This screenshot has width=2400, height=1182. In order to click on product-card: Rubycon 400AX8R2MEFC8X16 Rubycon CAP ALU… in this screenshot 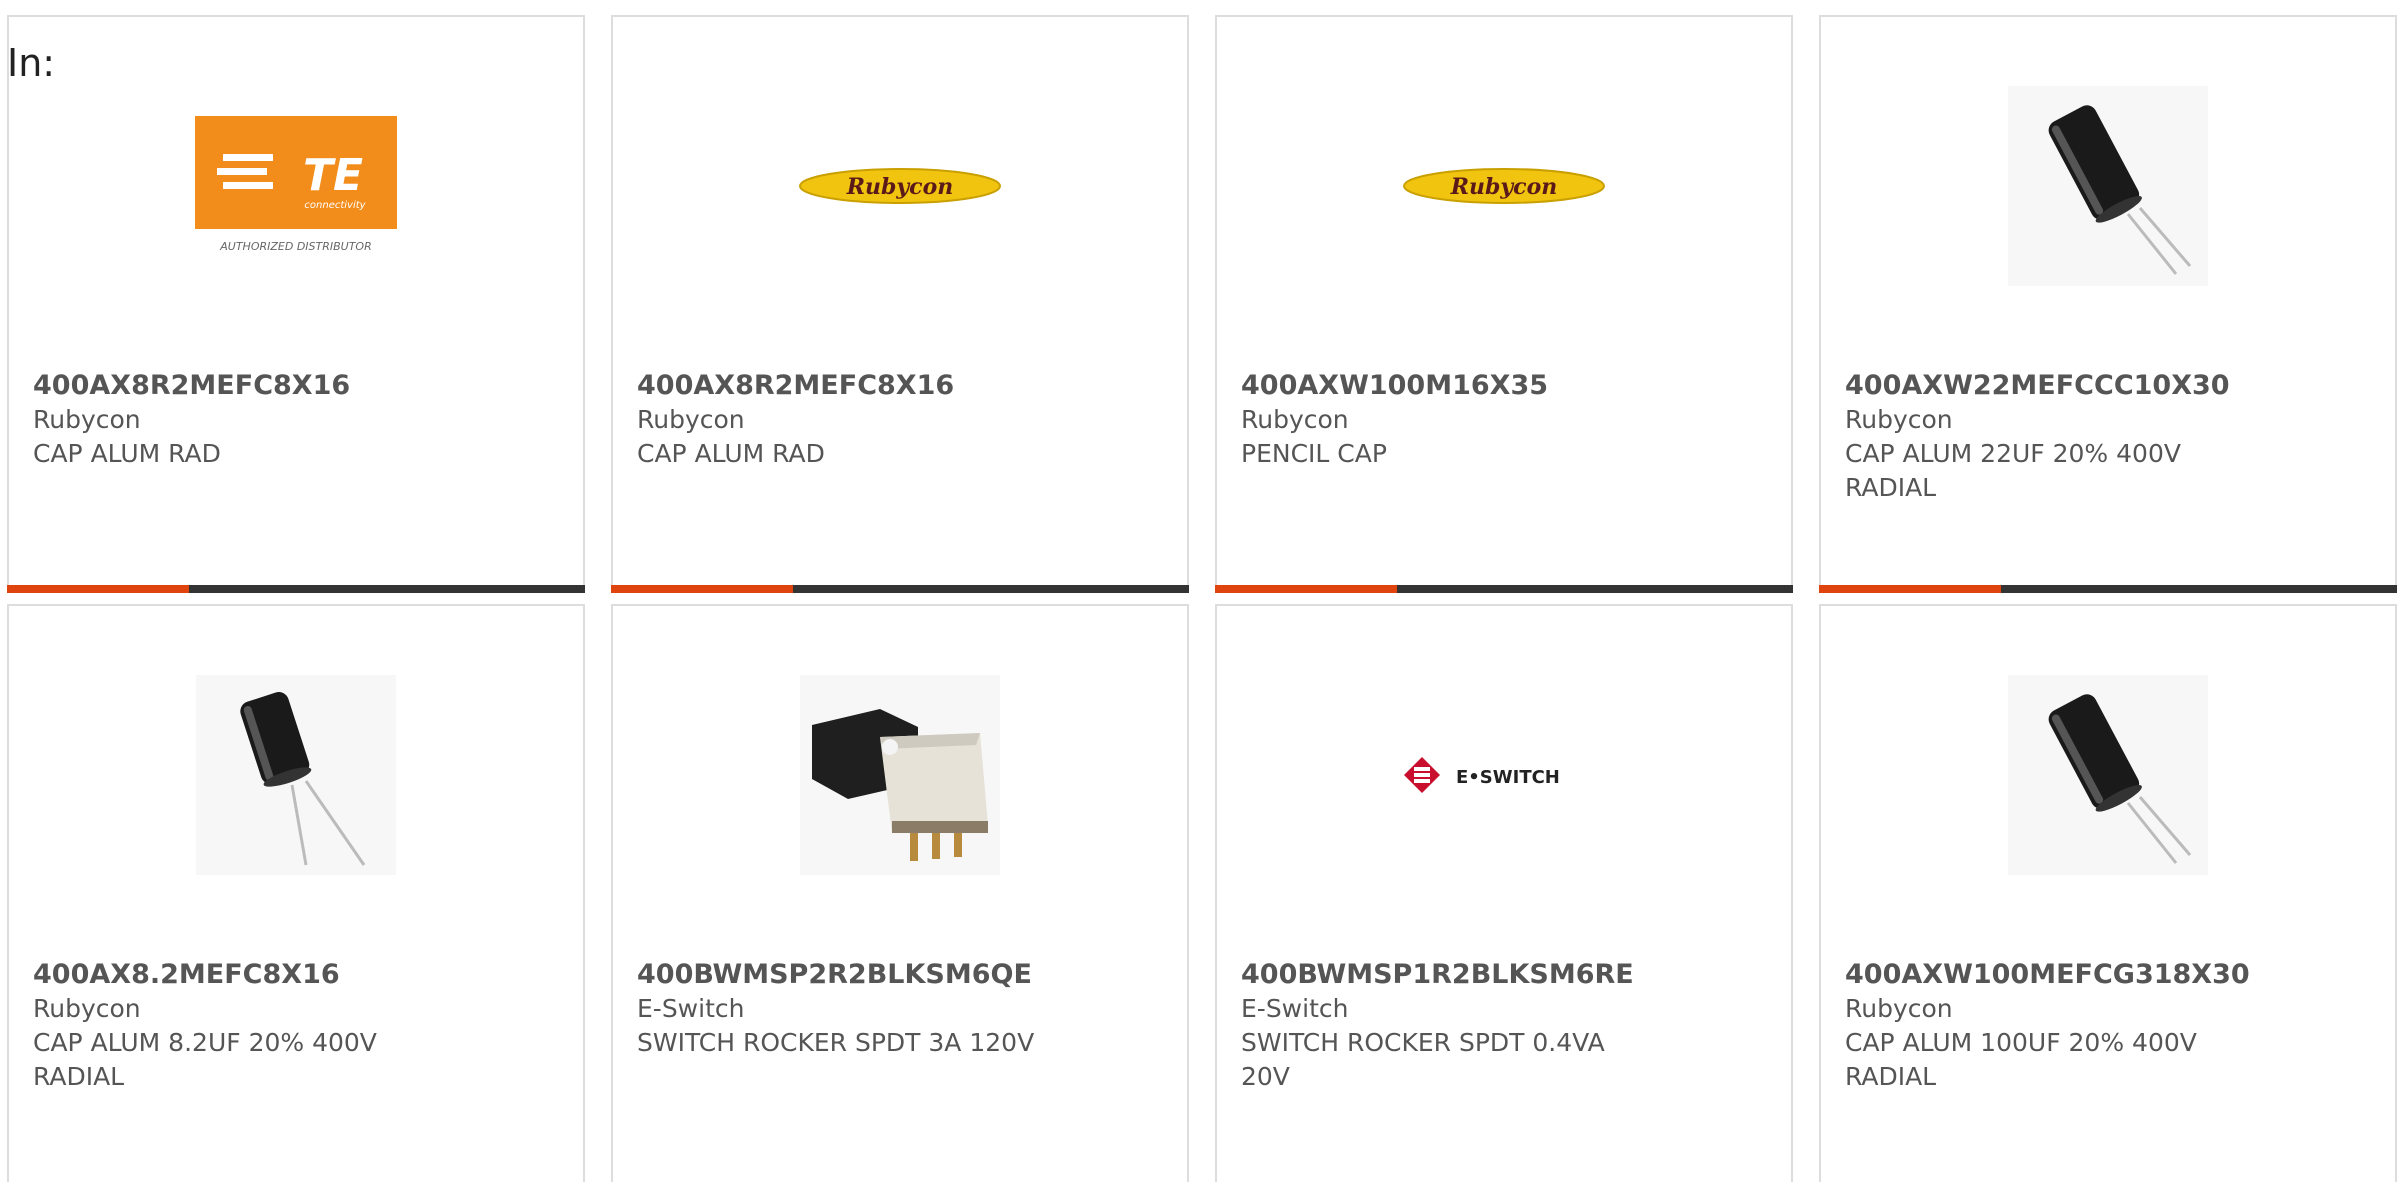, I will do `click(900, 304)`.